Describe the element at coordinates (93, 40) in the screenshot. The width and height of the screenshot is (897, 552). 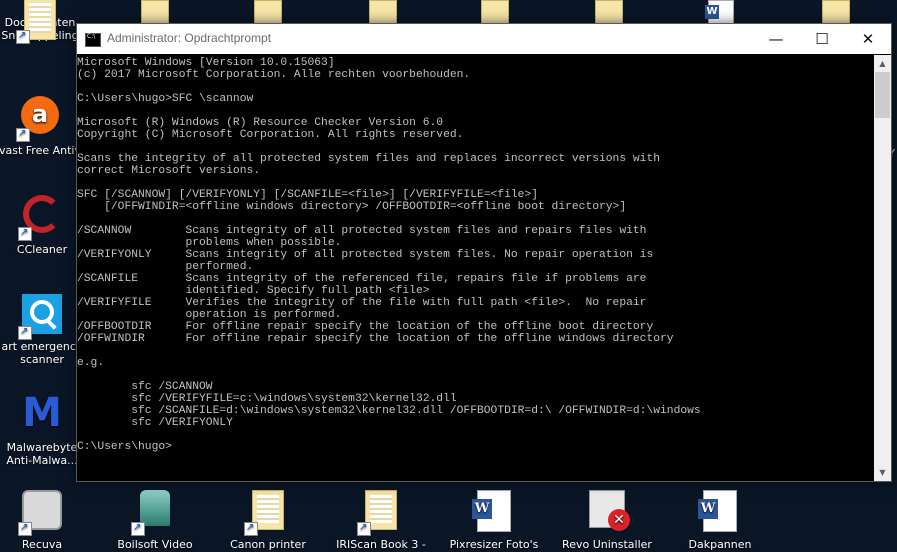
I see `console-app-icon` at that location.